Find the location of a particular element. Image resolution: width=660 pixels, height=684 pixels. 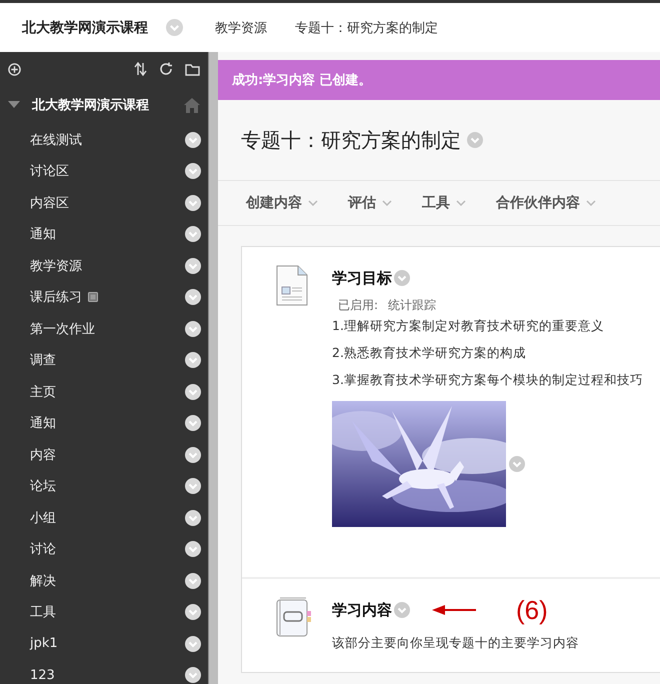

menu-item: 解决 is located at coordinates (43, 581).